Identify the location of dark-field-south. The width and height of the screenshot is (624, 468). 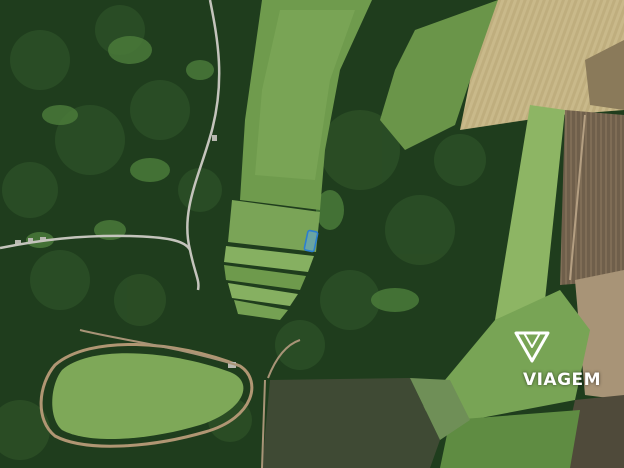
(351, 423).